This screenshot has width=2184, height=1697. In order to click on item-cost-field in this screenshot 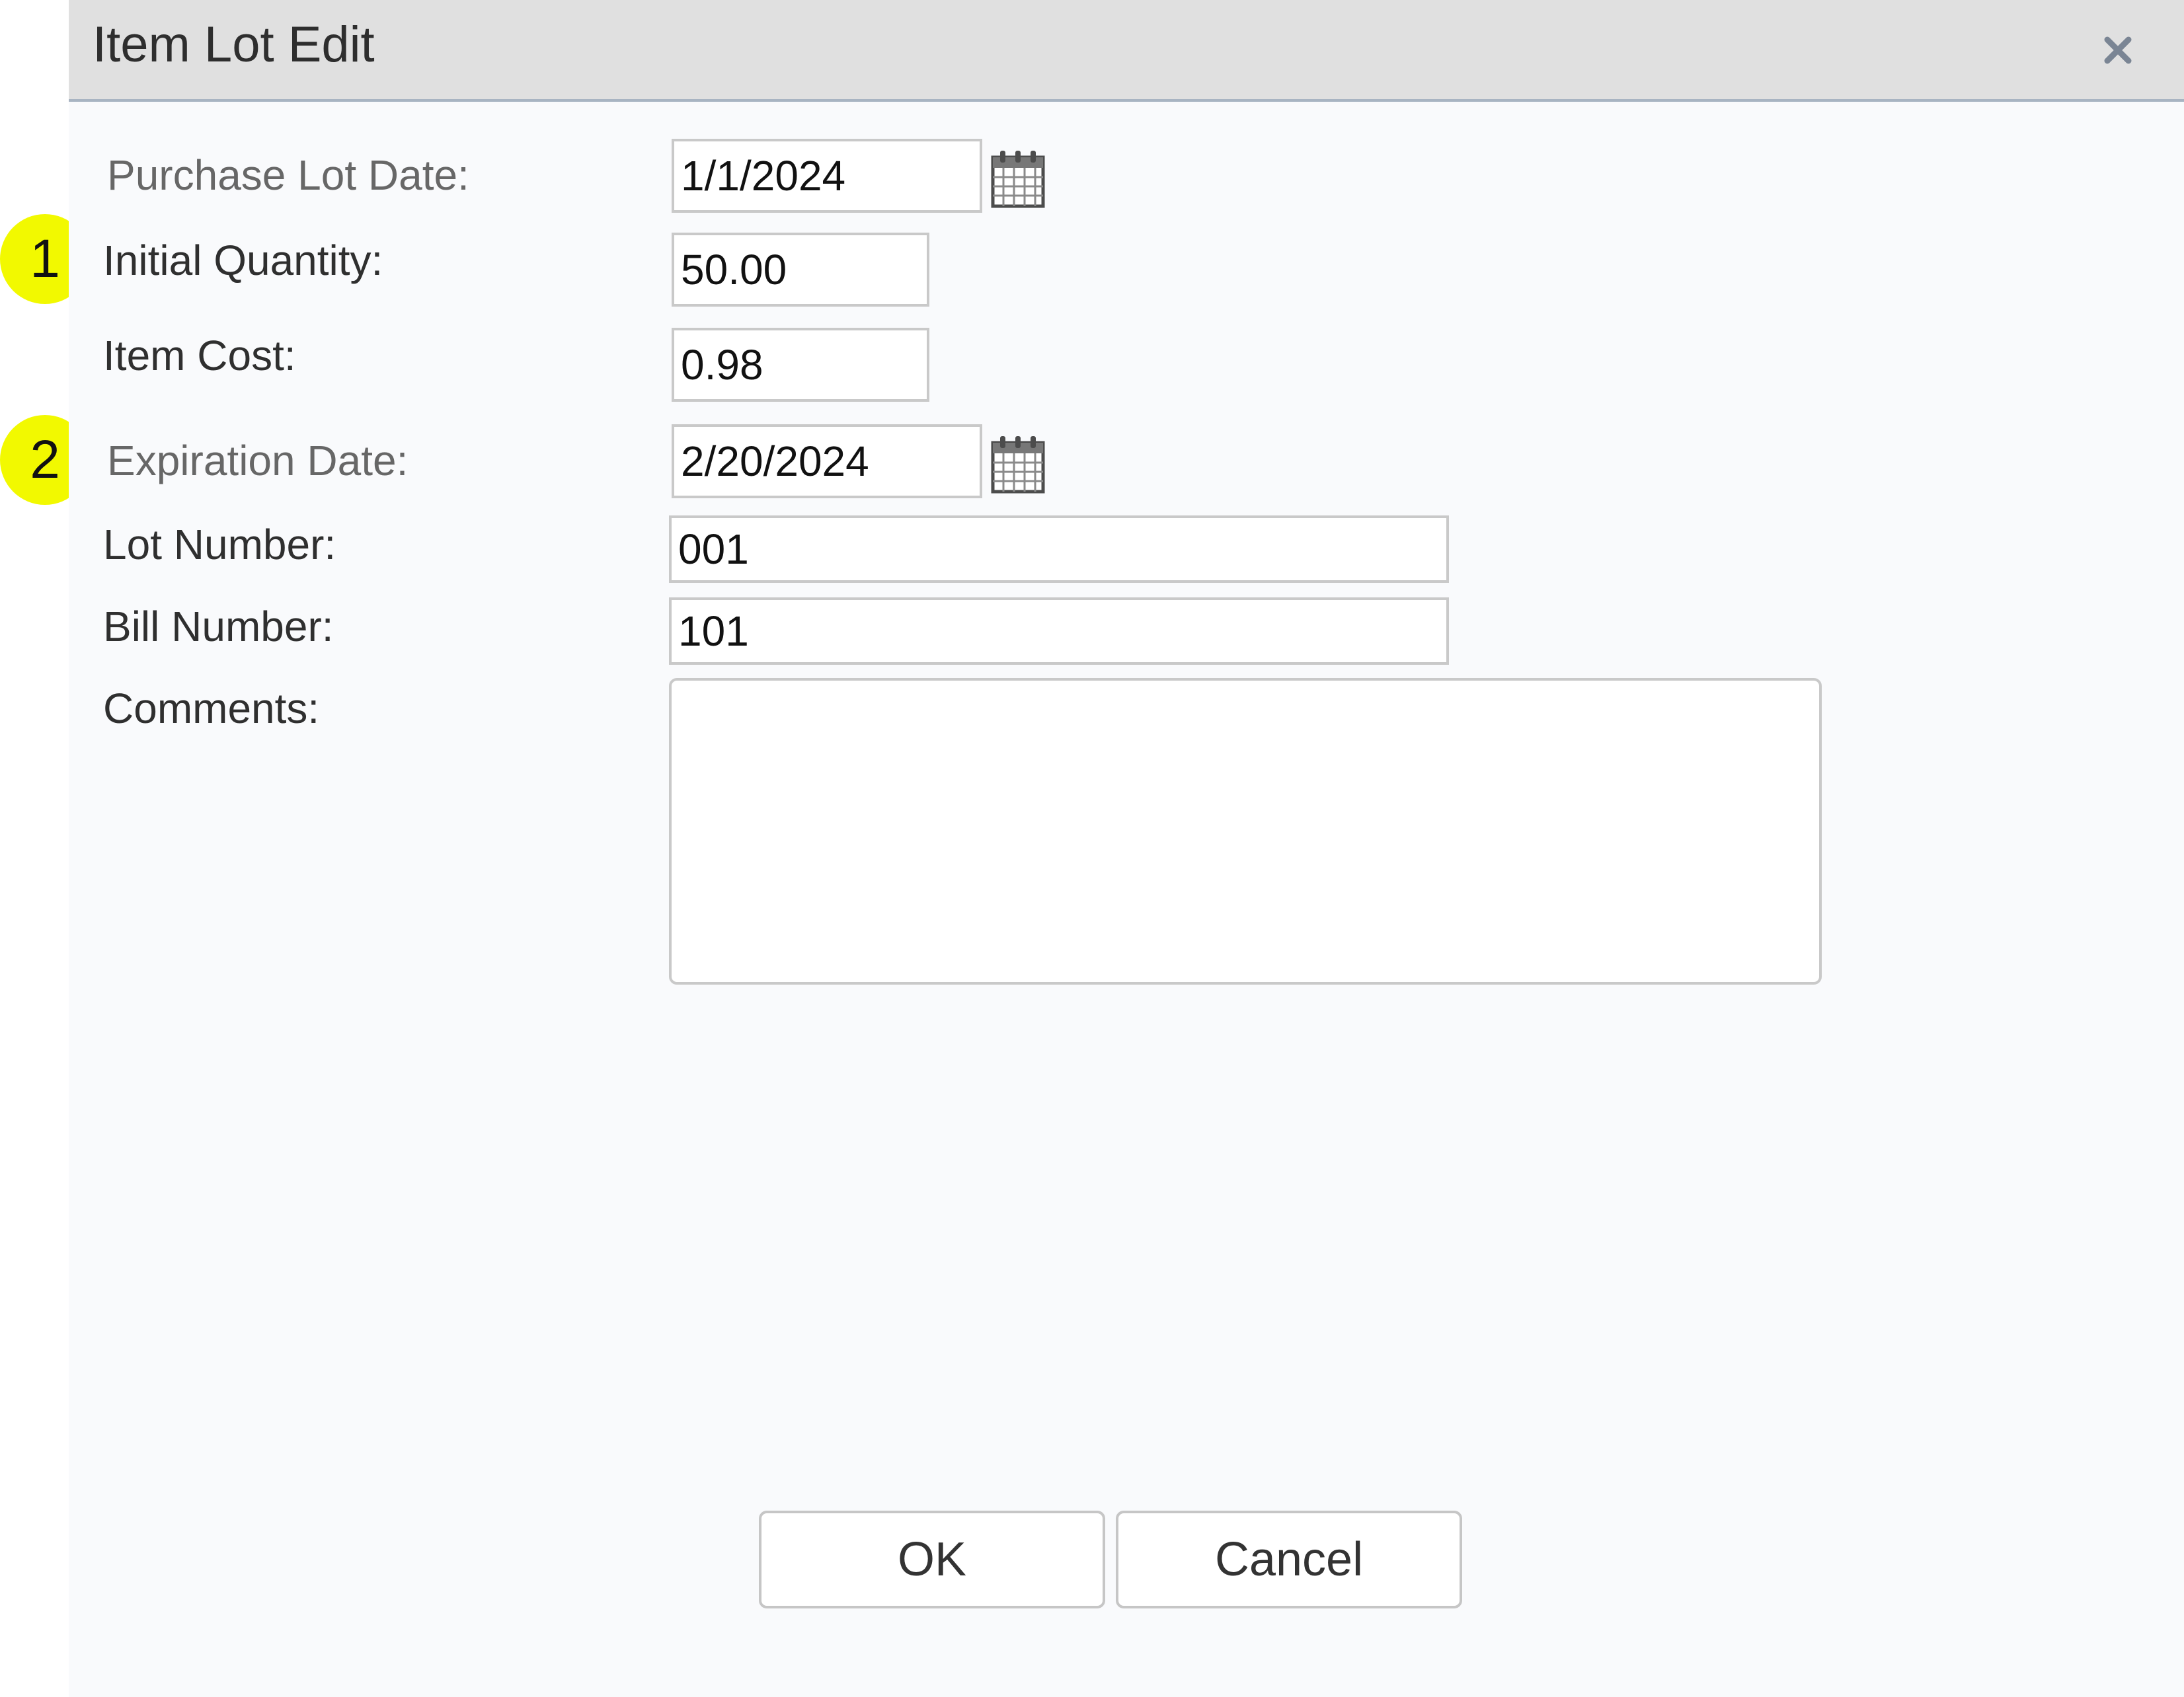, I will do `click(800, 365)`.